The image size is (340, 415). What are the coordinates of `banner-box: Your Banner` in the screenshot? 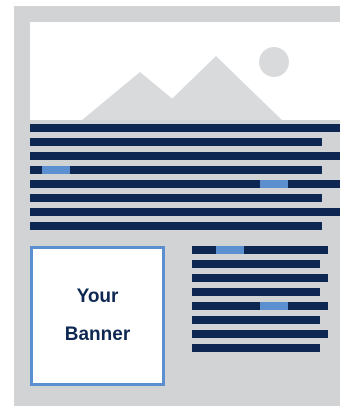 It's located at (97, 316).